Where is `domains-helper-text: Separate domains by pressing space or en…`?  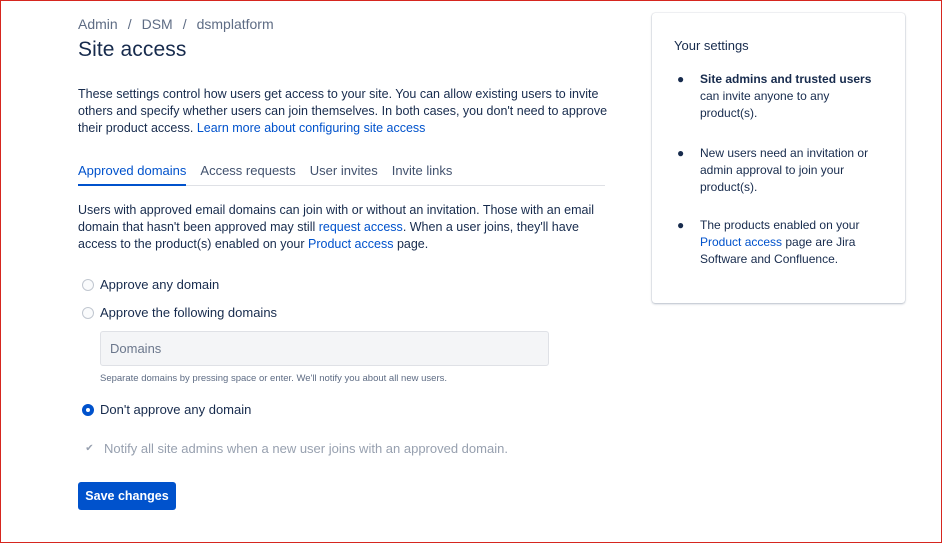 domains-helper-text: Separate domains by pressing space or en… is located at coordinates (273, 378).